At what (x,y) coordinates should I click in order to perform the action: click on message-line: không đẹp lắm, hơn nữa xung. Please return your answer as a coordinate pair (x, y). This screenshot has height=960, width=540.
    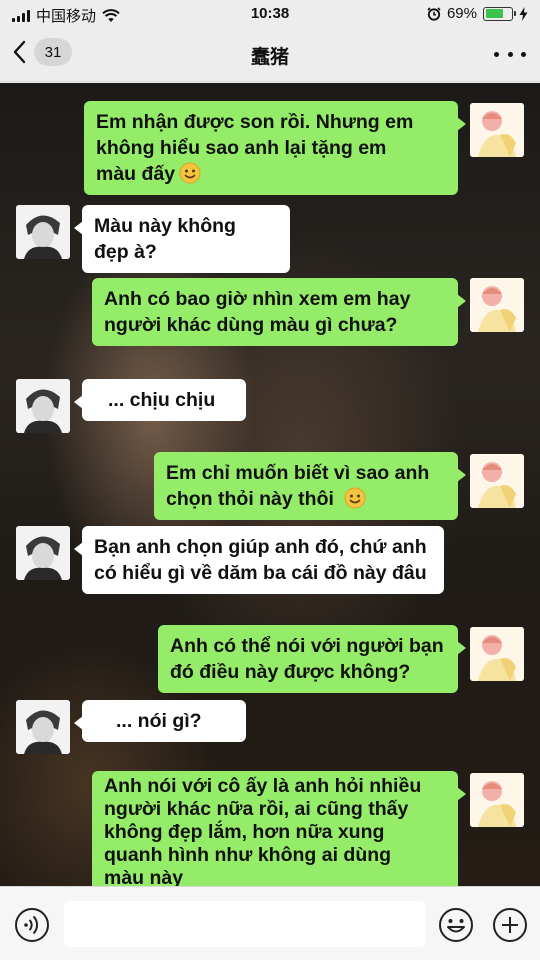
    Looking at the image, I should click on (244, 832).